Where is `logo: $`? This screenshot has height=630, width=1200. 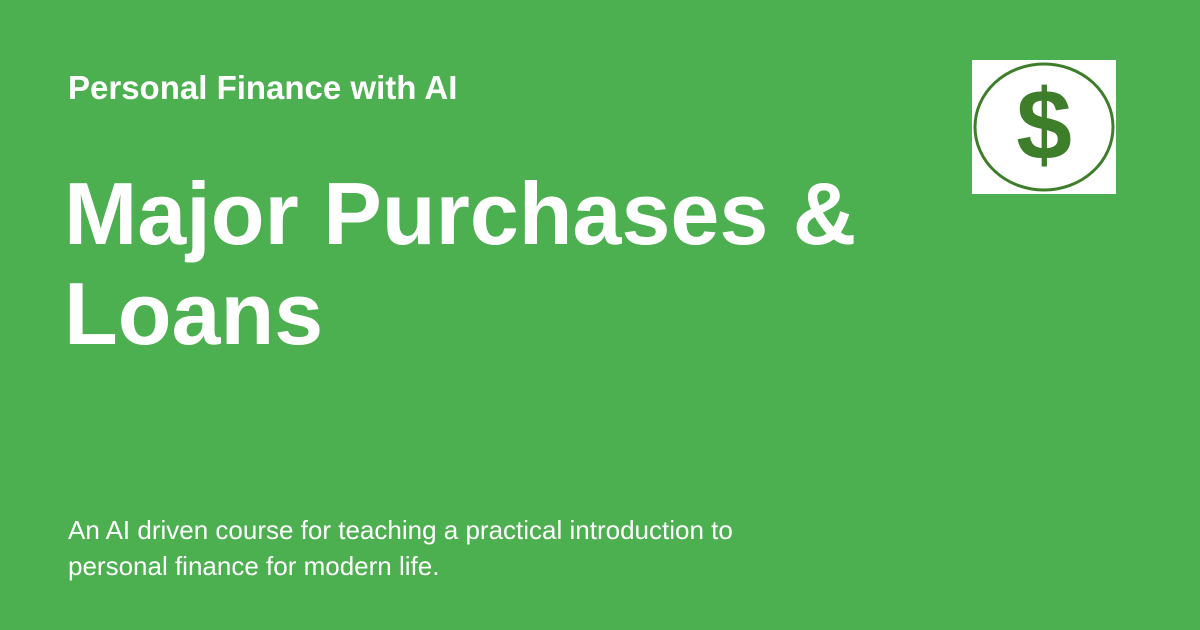
logo: $ is located at coordinates (1044, 127).